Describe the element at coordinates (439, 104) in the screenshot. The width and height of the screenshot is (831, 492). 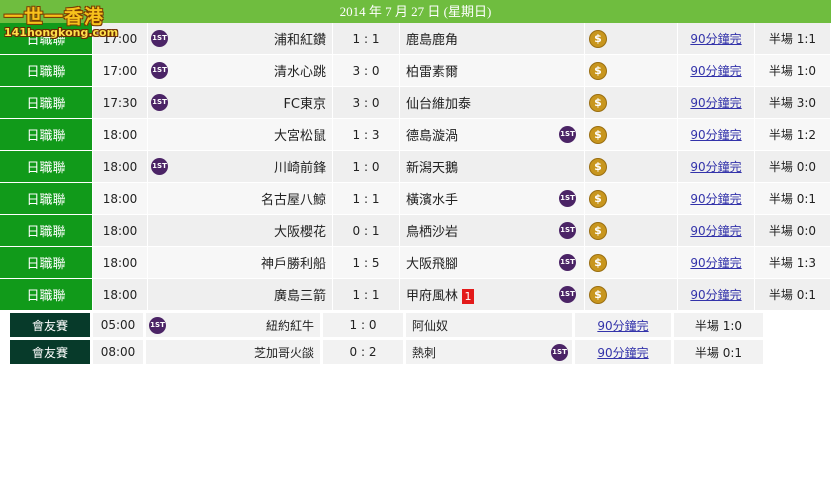
I see `away-team-name: 仙台維加泰` at that location.